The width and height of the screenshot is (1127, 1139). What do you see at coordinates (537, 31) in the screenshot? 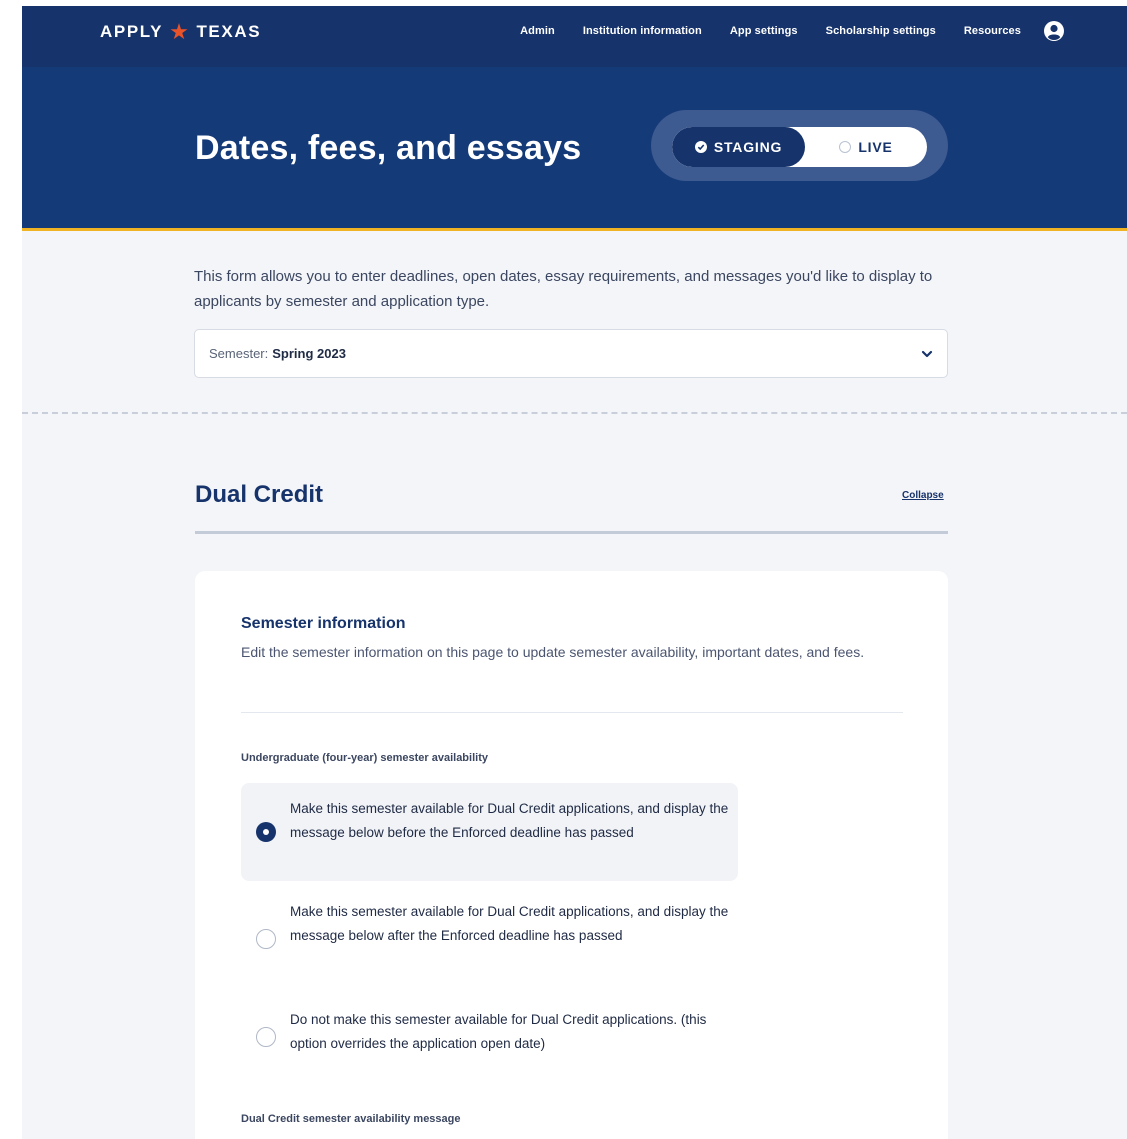
I see `nav-link-admin: Admin` at bounding box center [537, 31].